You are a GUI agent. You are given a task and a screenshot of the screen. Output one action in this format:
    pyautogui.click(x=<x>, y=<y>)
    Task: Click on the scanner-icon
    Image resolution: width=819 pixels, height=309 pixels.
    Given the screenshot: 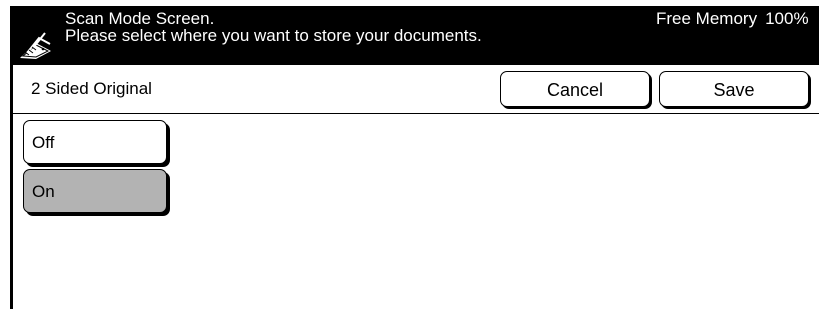 What is the action you would take?
    pyautogui.click(x=35, y=45)
    